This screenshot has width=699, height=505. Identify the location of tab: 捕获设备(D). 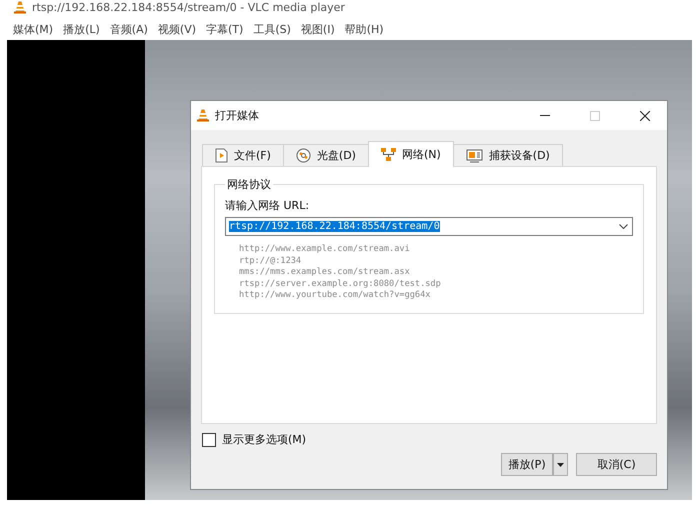
(507, 155).